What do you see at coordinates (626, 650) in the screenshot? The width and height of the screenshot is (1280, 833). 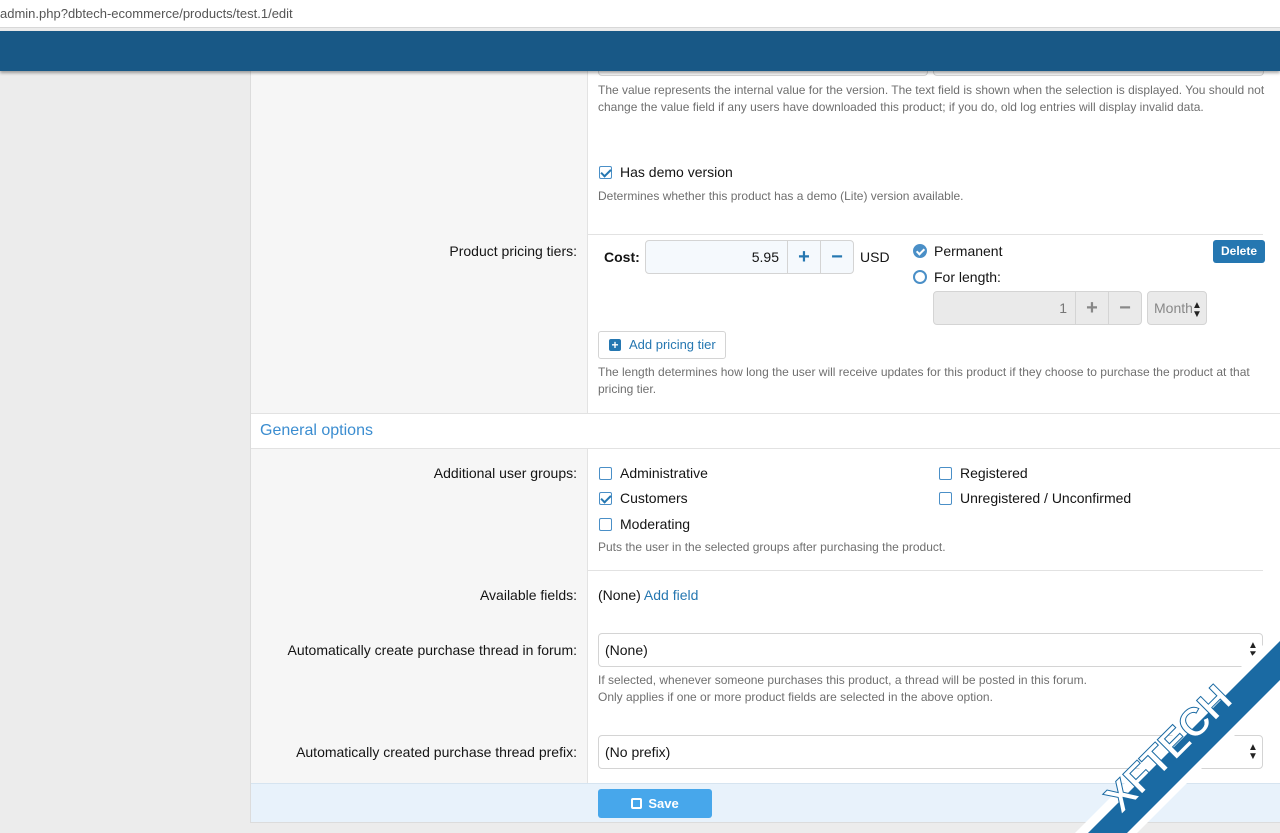 I see `purchase-forum-value: (None)` at bounding box center [626, 650].